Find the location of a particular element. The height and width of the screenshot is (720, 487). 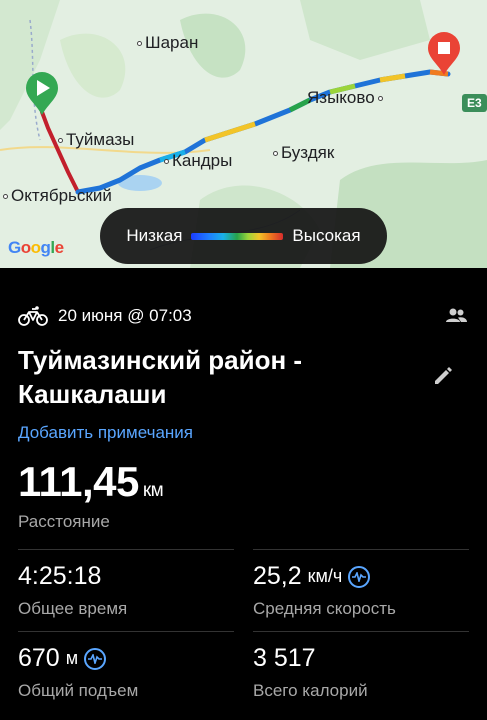

stat-avg-speed: 25,2 км/ч Средняя скорость is located at coordinates (324, 590).